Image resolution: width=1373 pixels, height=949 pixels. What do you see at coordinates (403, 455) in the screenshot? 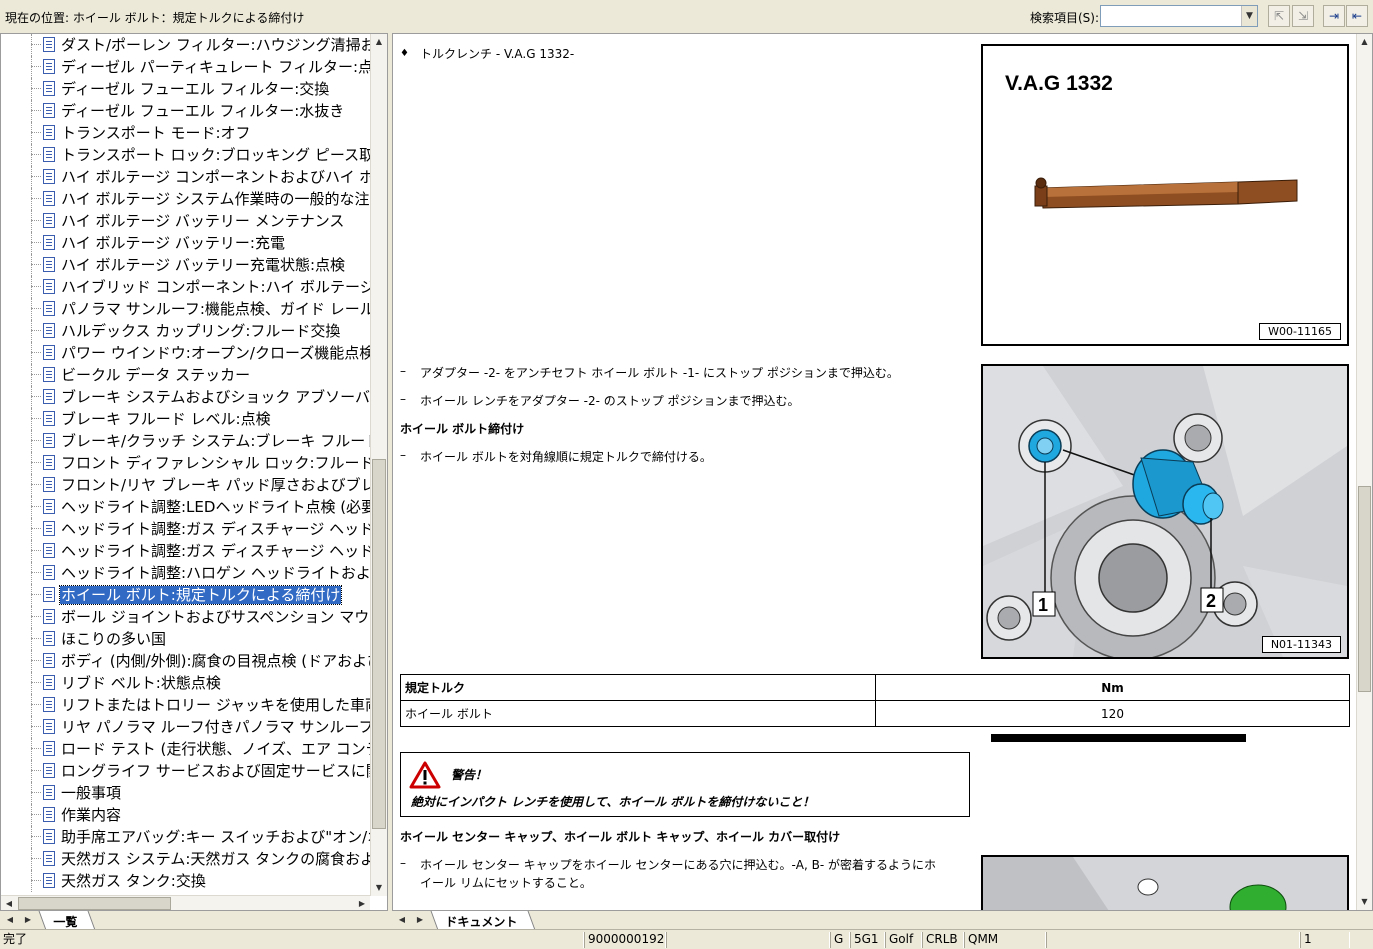
I see `dash-marker: –` at bounding box center [403, 455].